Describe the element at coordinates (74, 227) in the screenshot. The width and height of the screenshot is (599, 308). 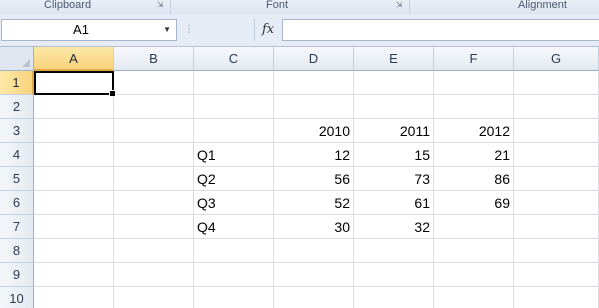
I see `cell-a7` at that location.